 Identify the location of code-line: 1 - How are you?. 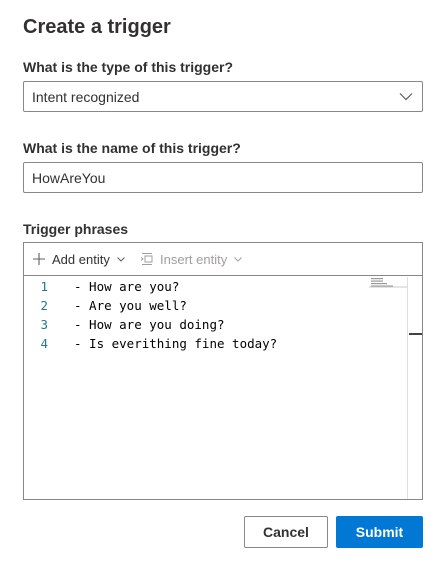
(215, 288).